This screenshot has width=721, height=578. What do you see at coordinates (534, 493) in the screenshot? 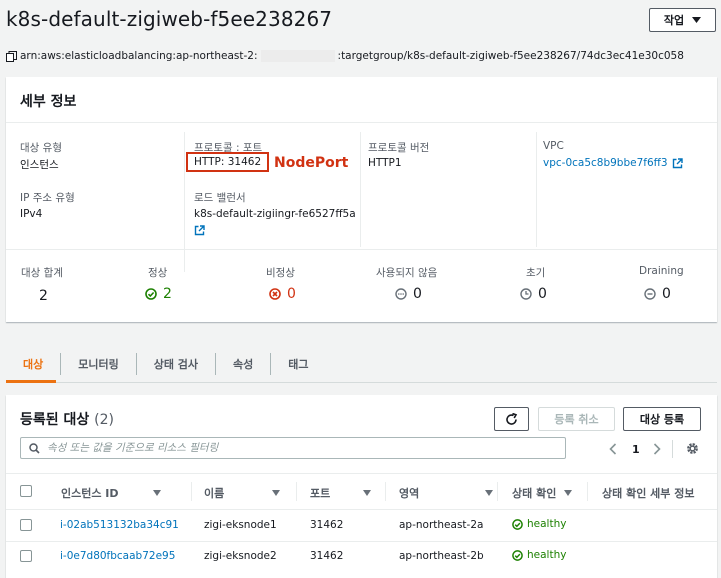
I see `column-header-label: 상태 확인` at bounding box center [534, 493].